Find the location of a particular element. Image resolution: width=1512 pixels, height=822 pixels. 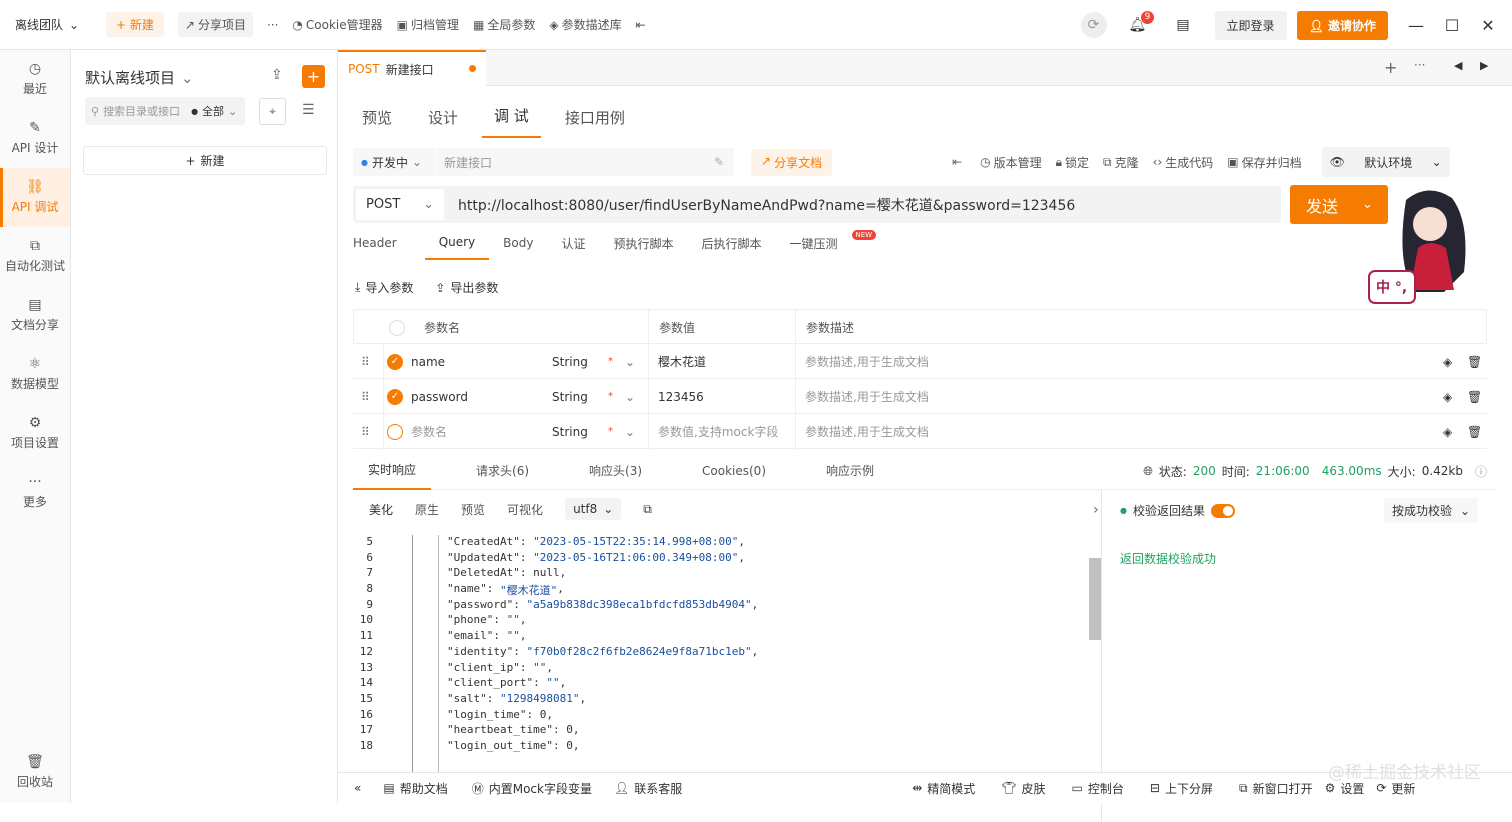

sidebar-item-recent: ◷ 最近 is located at coordinates (35, 79).